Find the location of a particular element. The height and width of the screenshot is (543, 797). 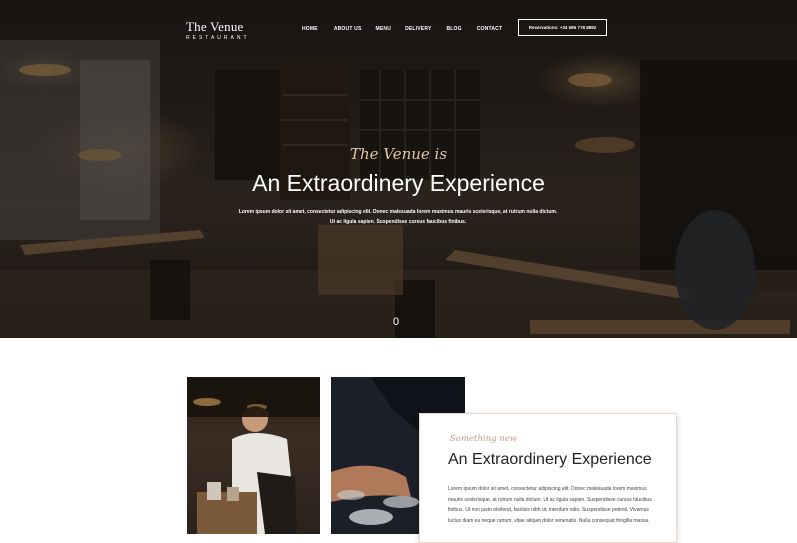

nav-contact: CONTACT is located at coordinates (489, 29).